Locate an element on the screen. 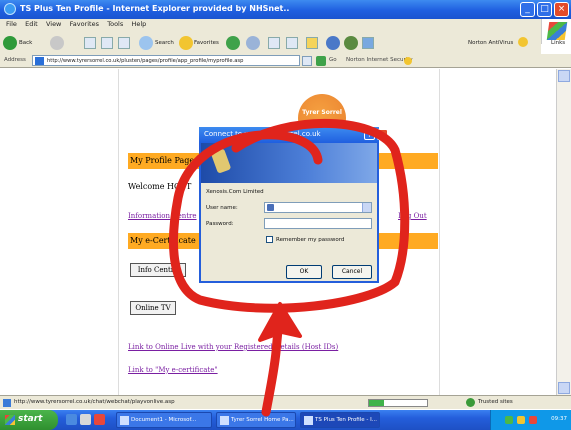 The width and height of the screenshot is (571, 430). start-button: start is located at coordinates (29, 420).